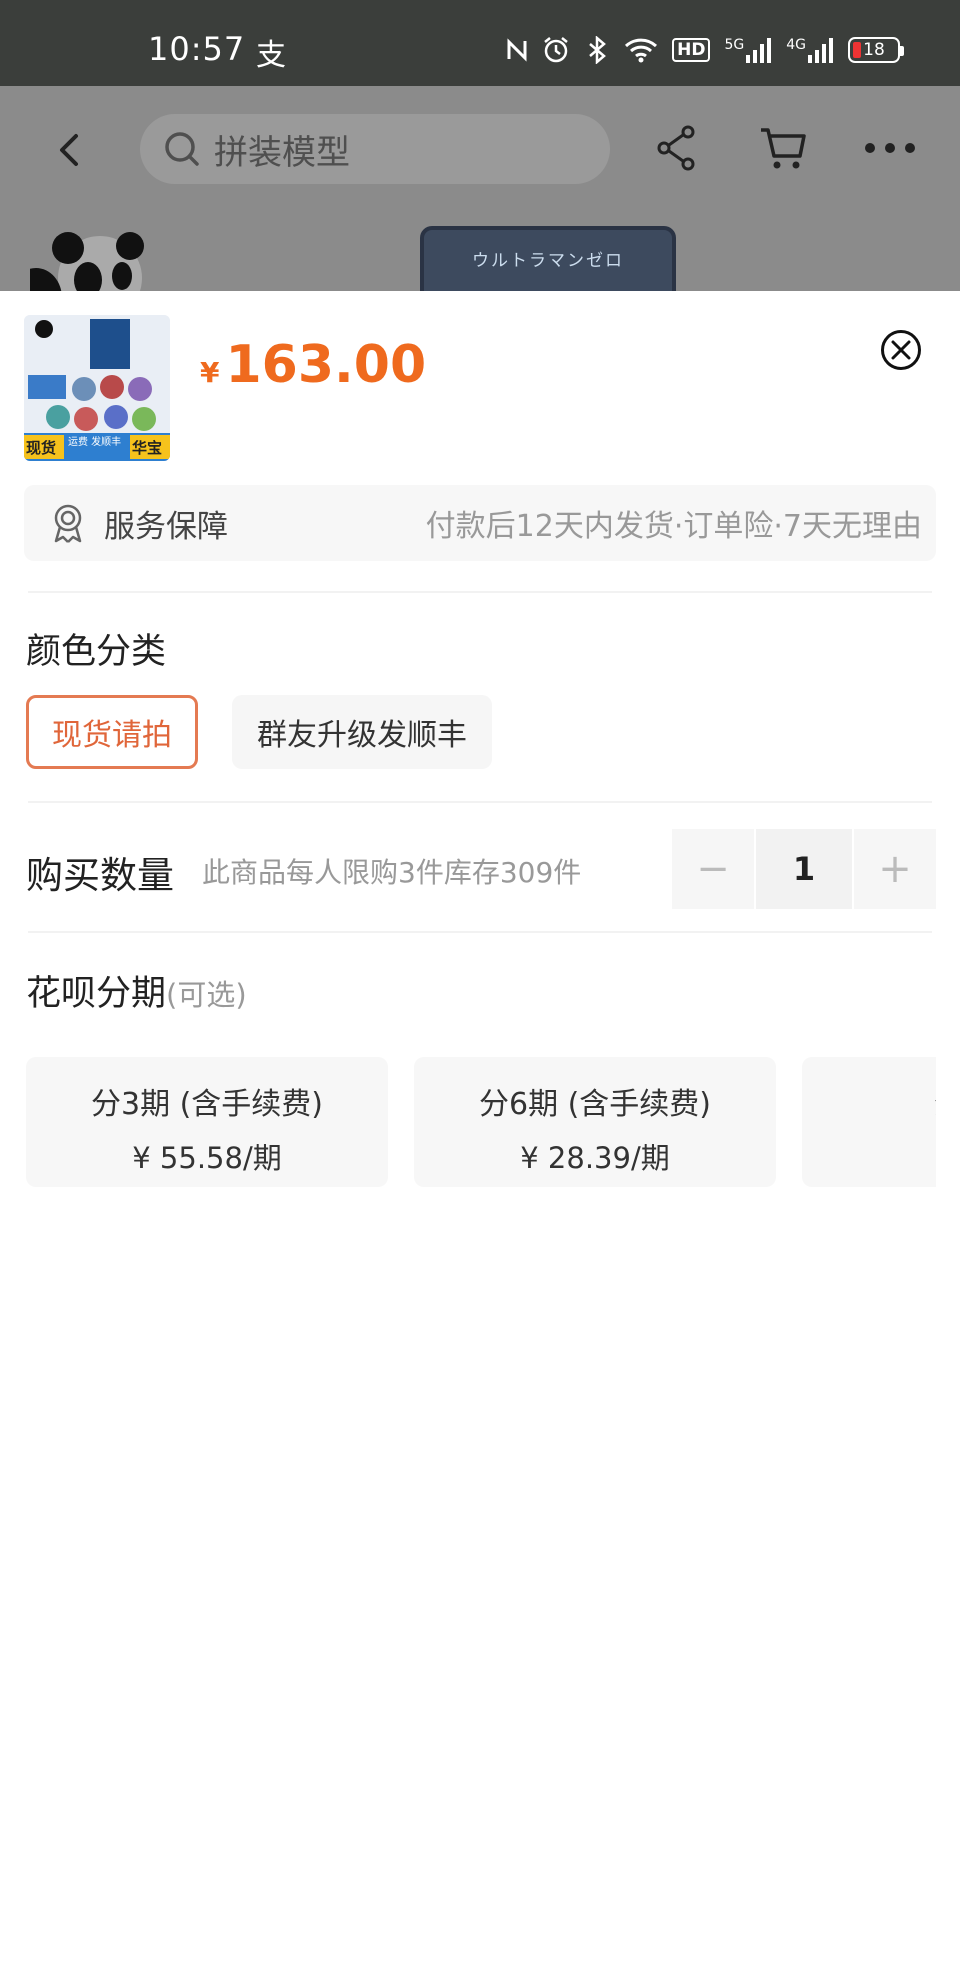  I want to click on close-icon, so click(901, 350).